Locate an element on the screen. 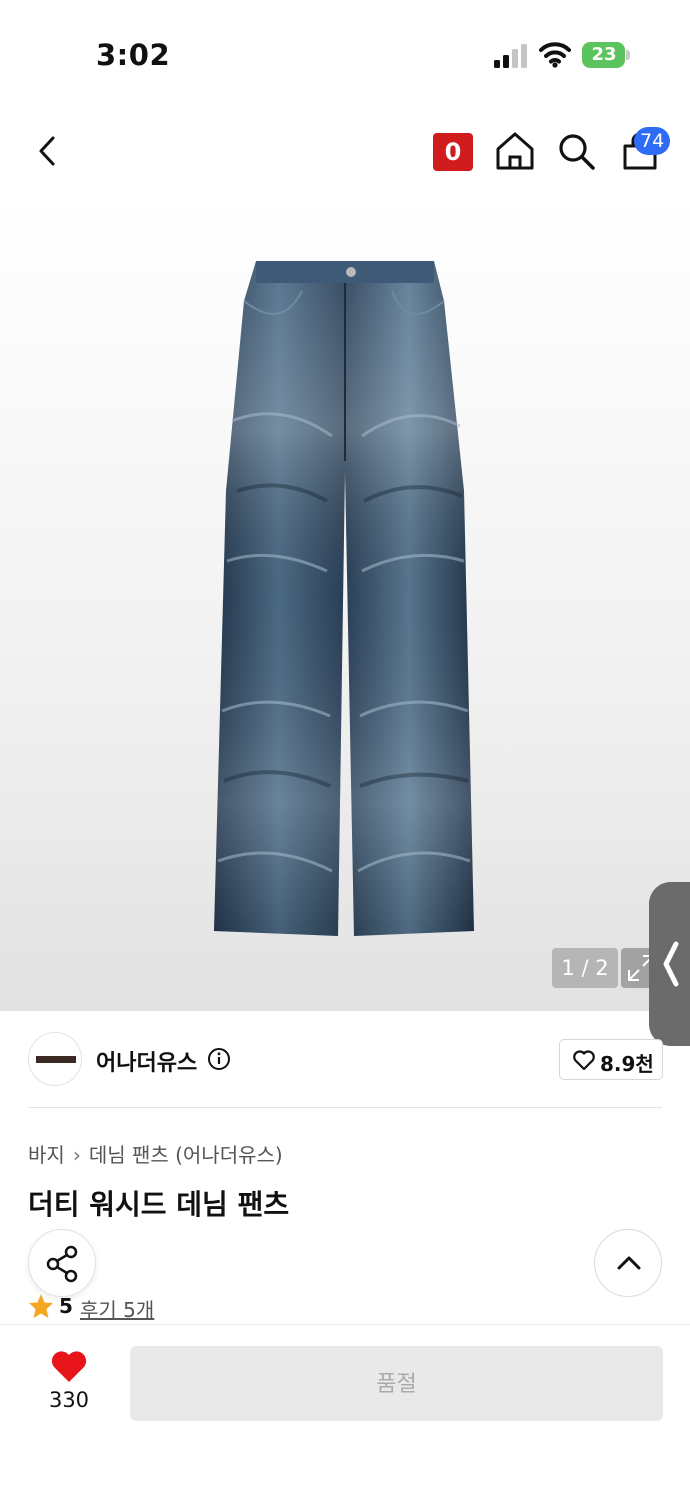 This screenshot has width=690, height=1500. side-panel-handle is located at coordinates (669, 964).